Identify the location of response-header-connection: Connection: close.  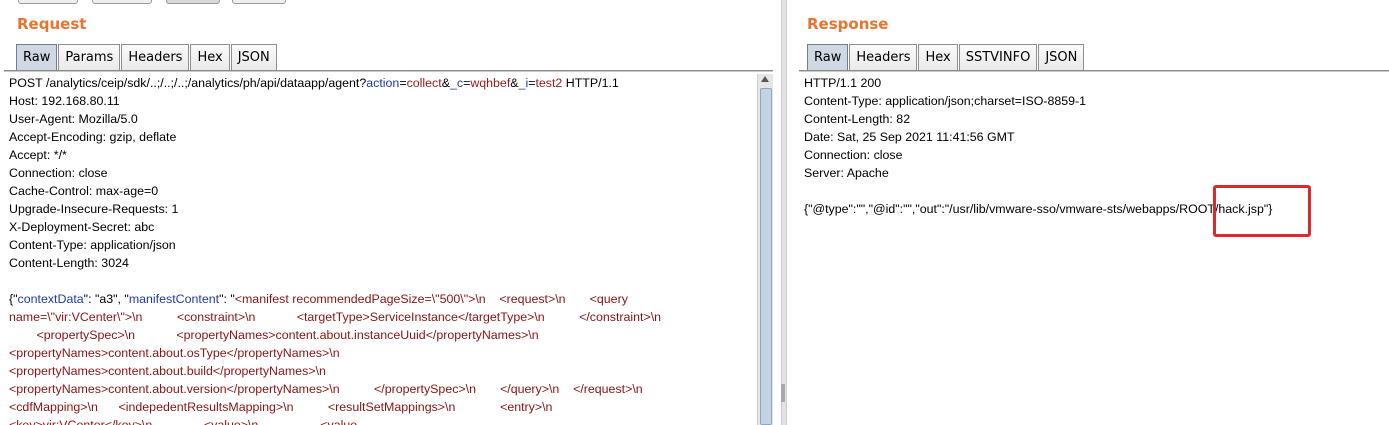
(853, 155).